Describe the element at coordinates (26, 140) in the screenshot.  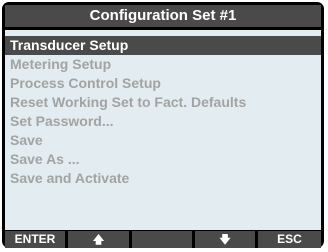
I see `menu-item-label: Save` at that location.